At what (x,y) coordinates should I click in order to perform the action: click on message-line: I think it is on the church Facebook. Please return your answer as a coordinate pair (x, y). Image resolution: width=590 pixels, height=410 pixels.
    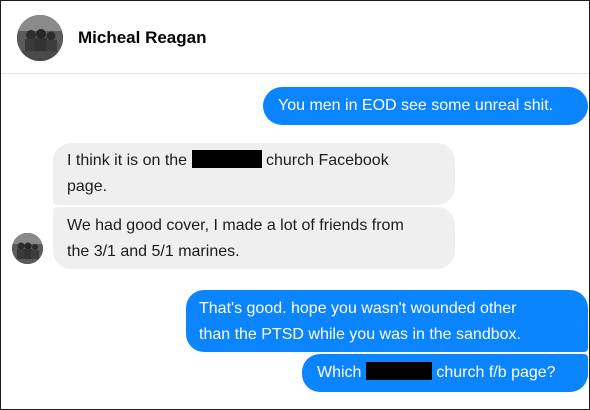
    Looking at the image, I should click on (261, 161).